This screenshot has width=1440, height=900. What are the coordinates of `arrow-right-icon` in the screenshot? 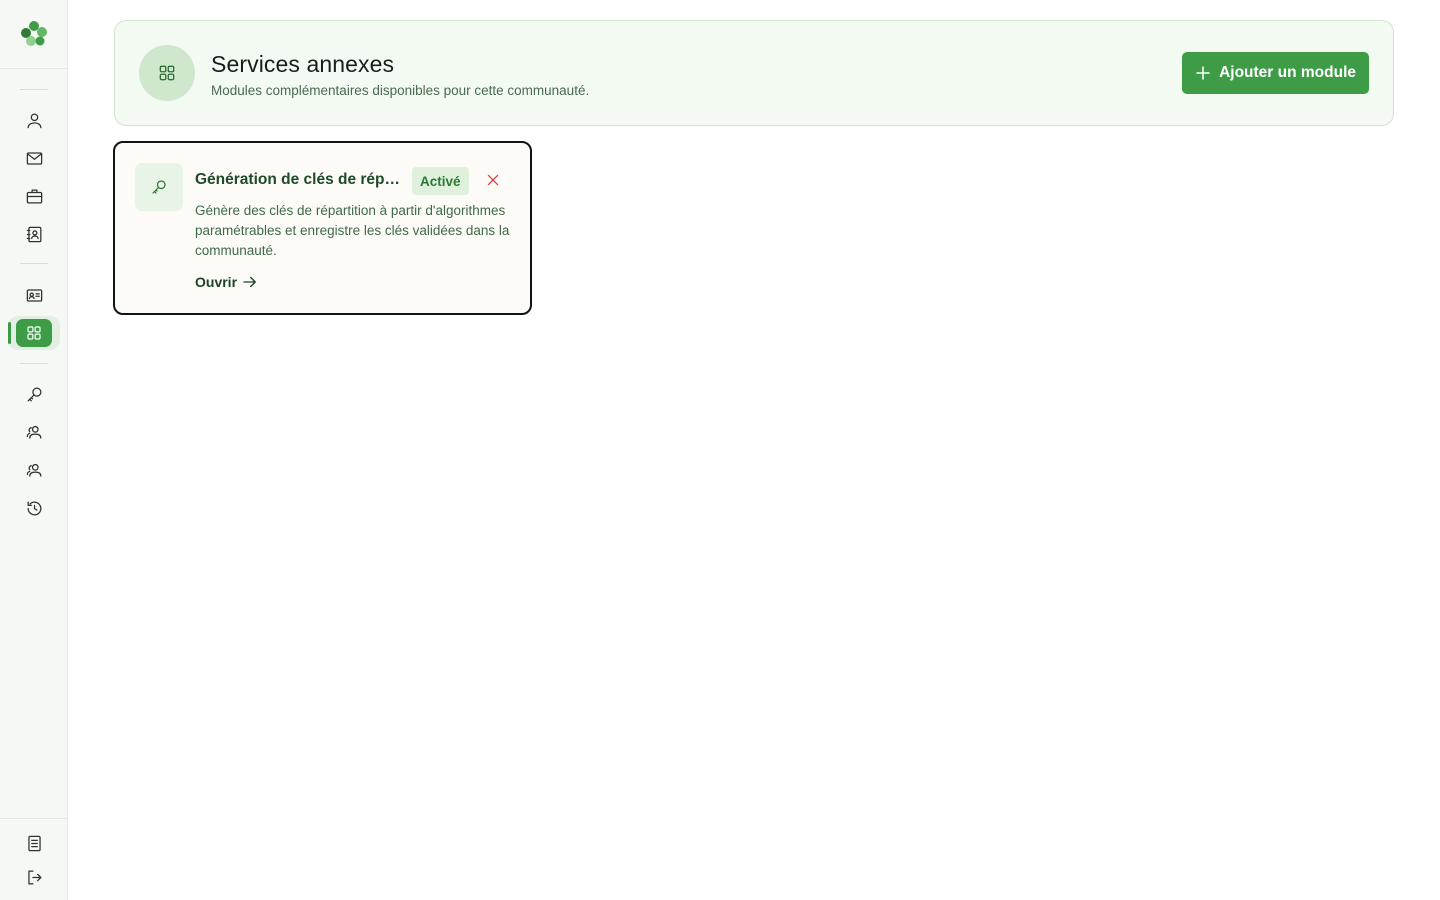 It's located at (249, 282).